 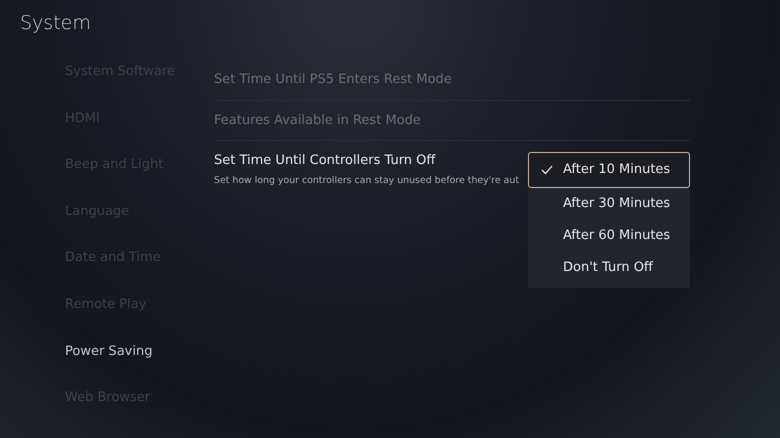 I want to click on dropdown-option: Don't Turn Off, so click(x=609, y=268).